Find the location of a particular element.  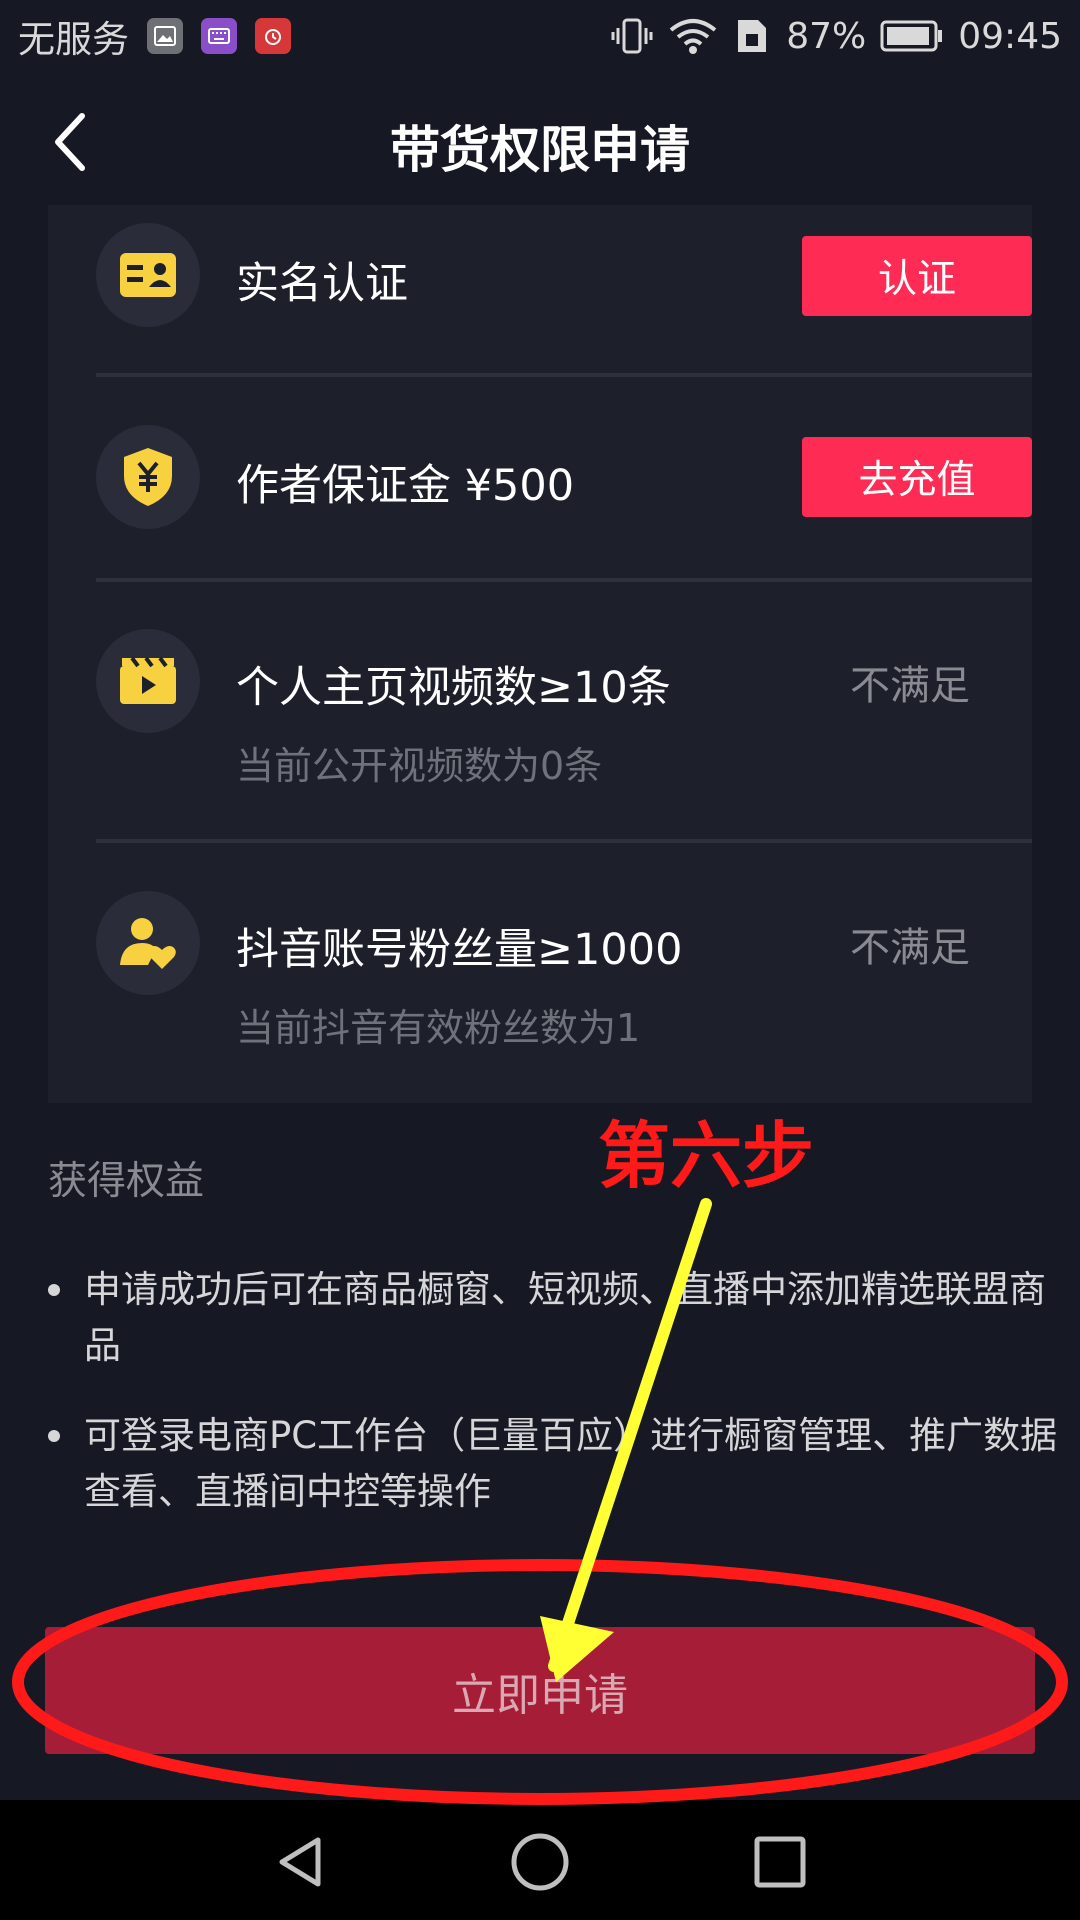

benefit-text: 申请成功后可在商品橱窗、短视频、直播中添加精选联盟商品 is located at coordinates (565, 1317).